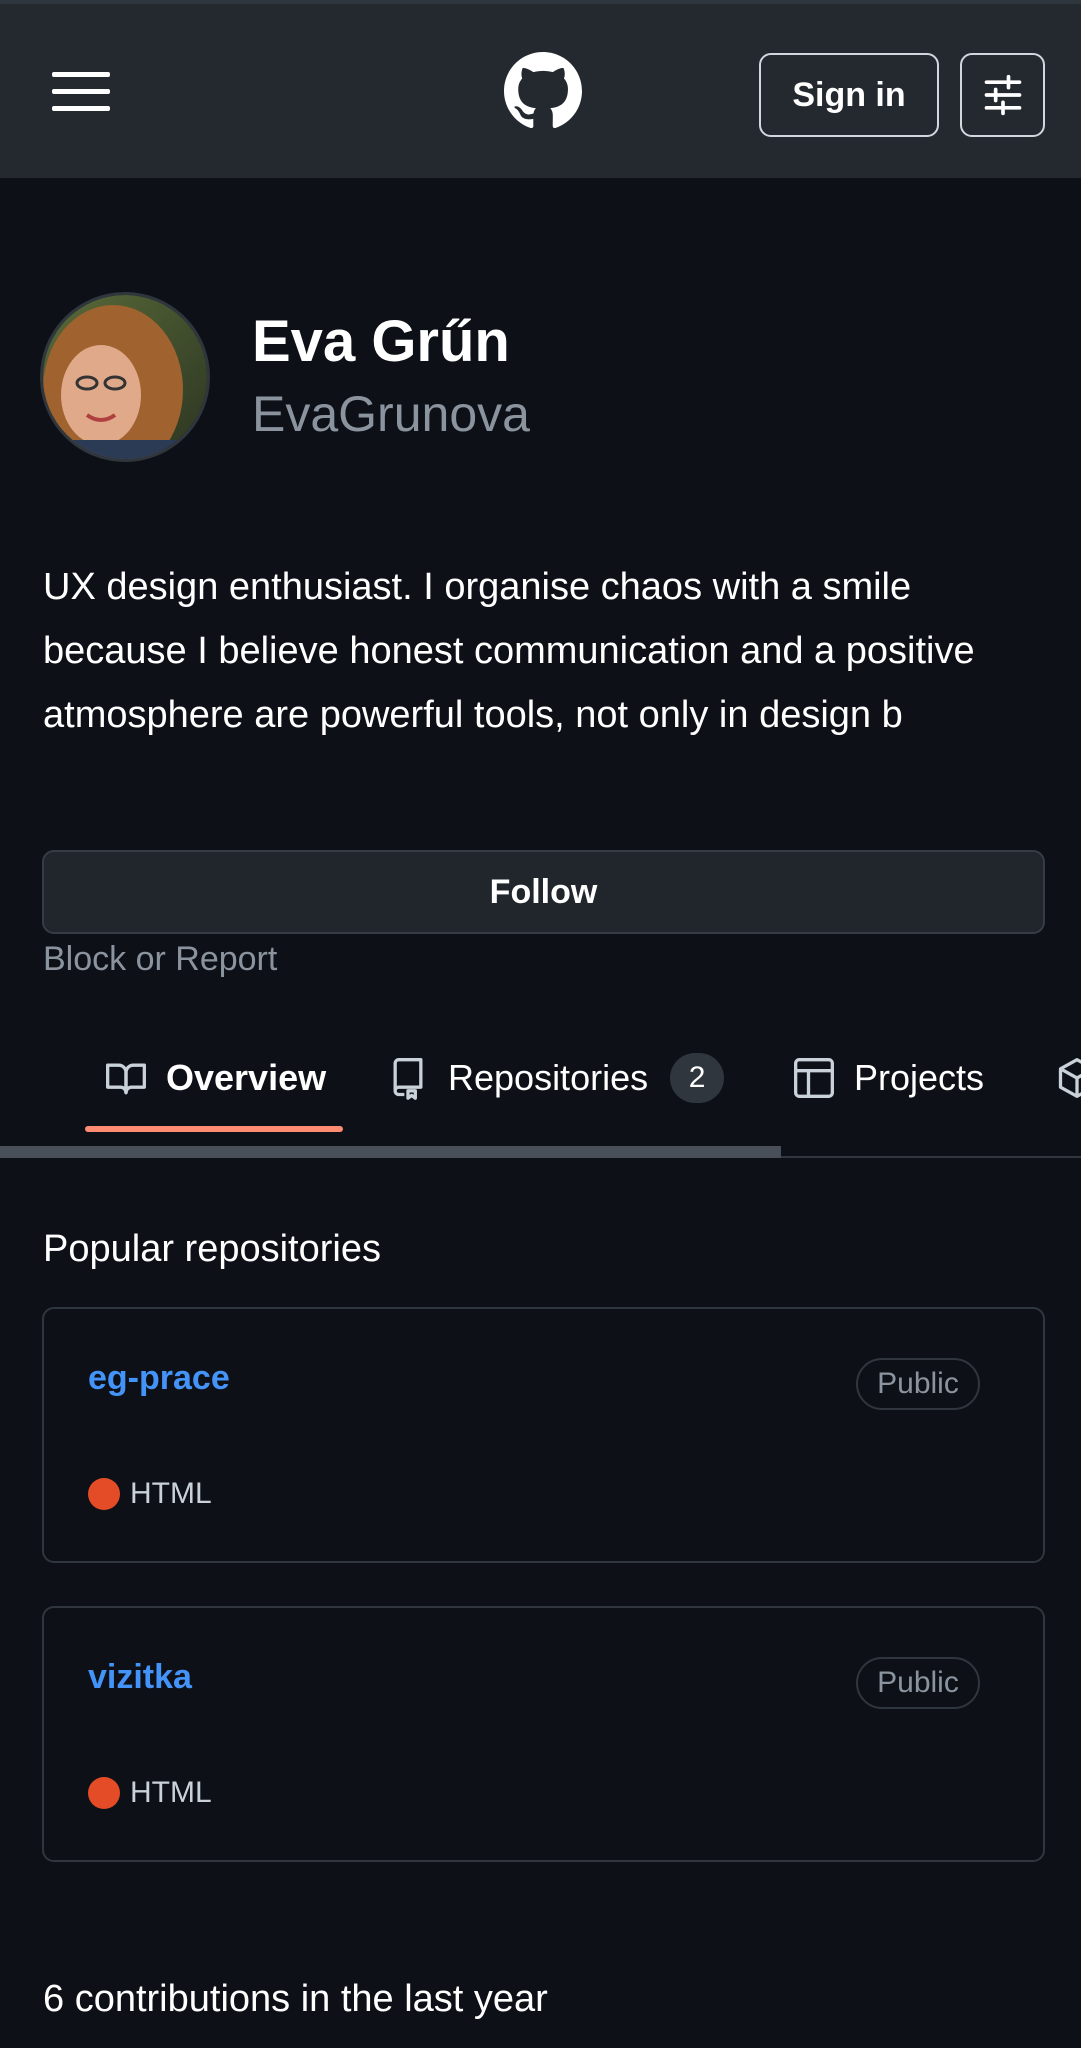  What do you see at coordinates (246, 1077) in the screenshot?
I see `tab-overview-label: Overview` at bounding box center [246, 1077].